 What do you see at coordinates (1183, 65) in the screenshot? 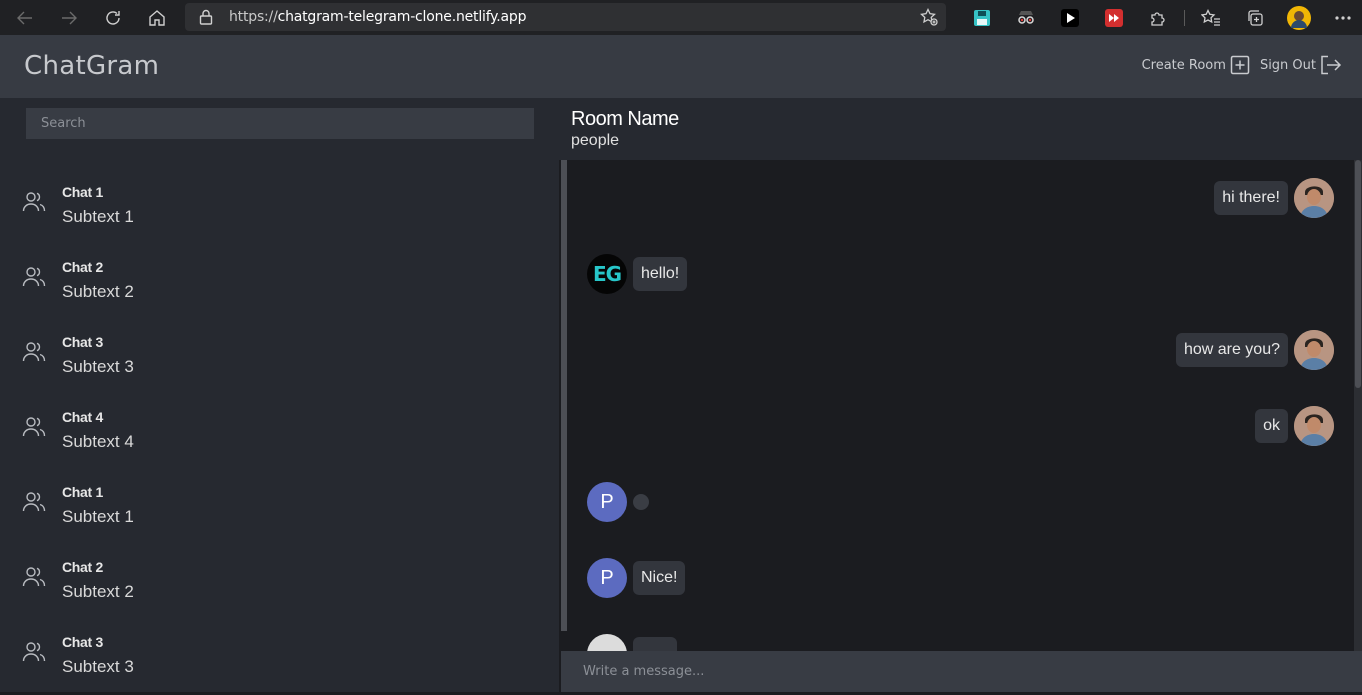
I see `create-room-label: Create Room` at bounding box center [1183, 65].